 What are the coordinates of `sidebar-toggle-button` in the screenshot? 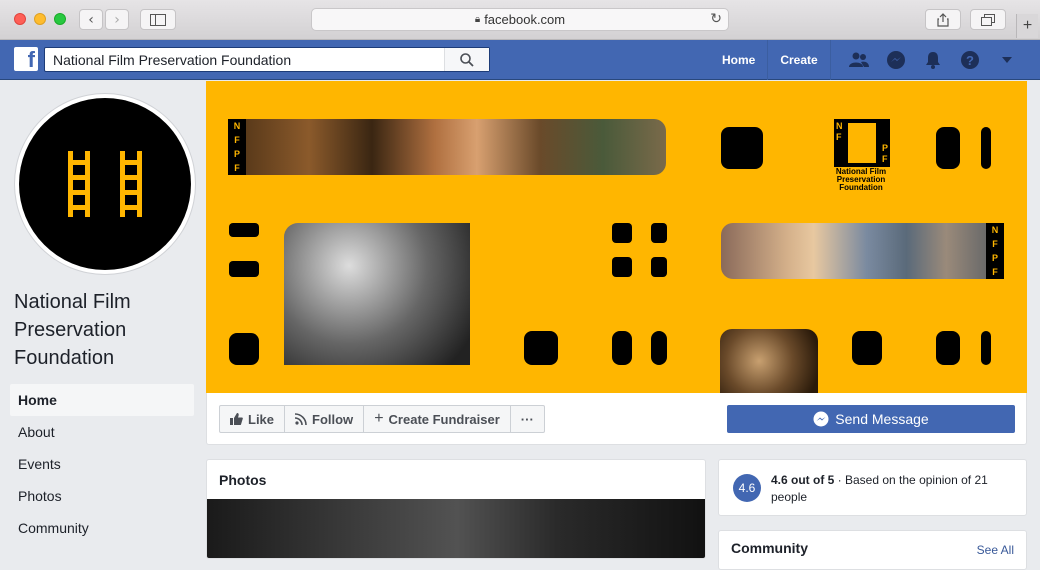 It's located at (158, 19).